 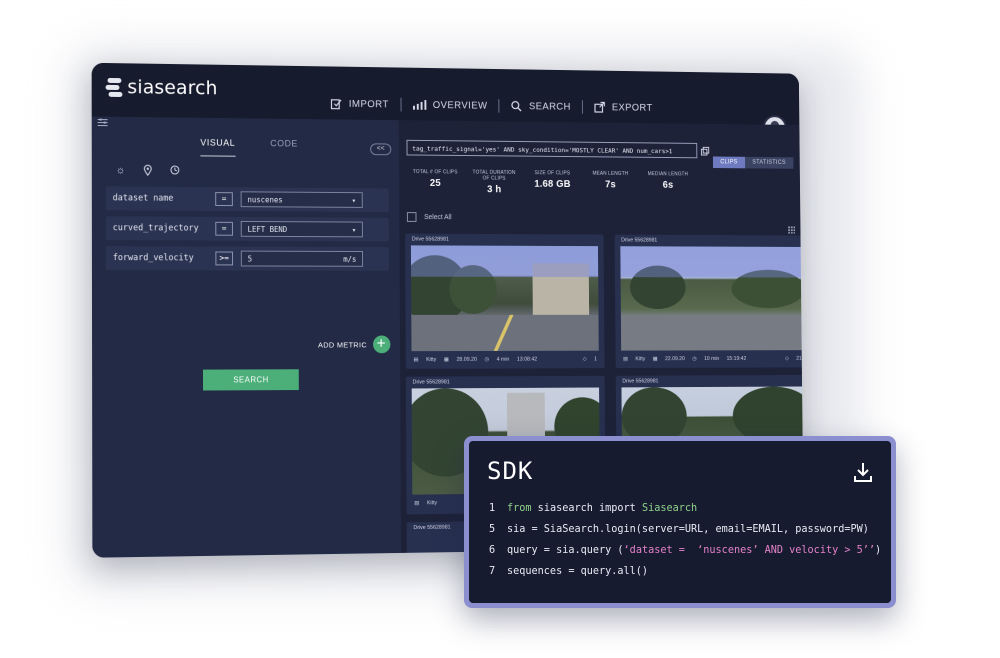 I want to click on brand-name: siasearch, so click(x=172, y=88).